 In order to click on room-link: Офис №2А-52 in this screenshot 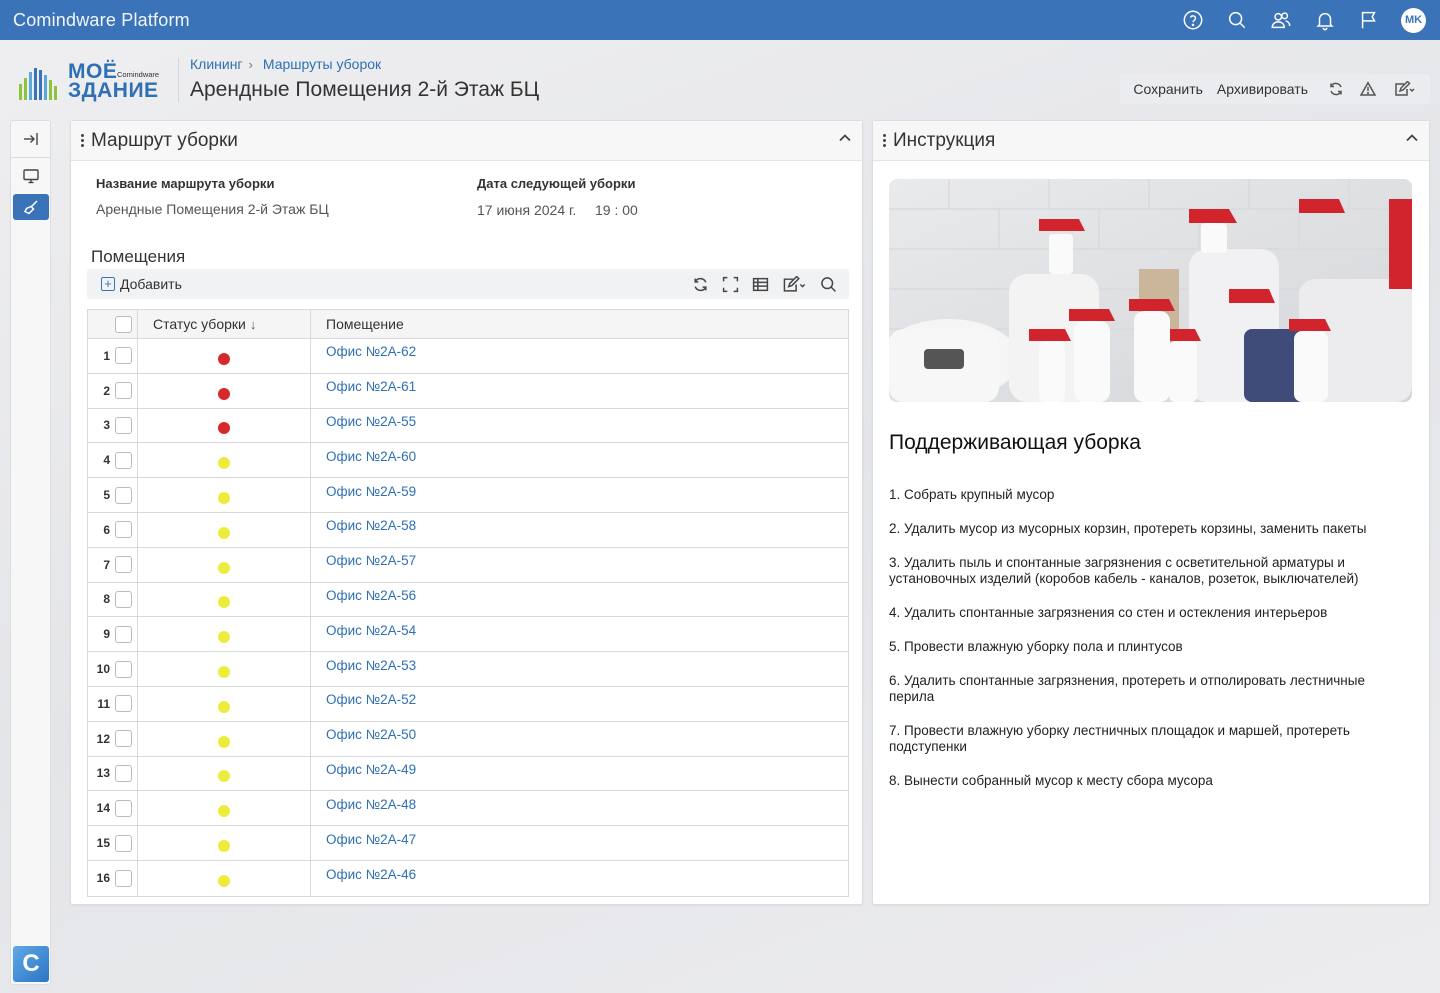, I will do `click(371, 699)`.